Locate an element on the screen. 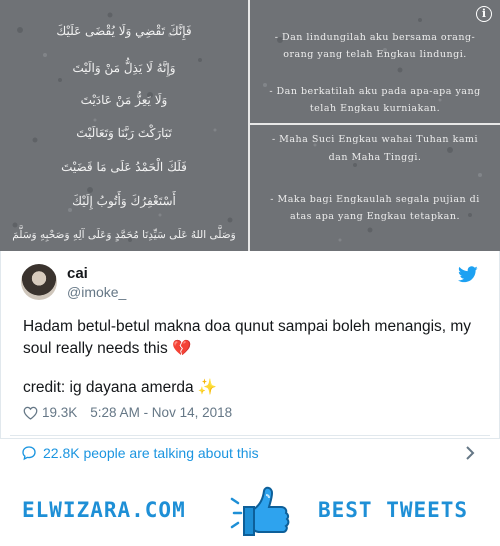 This screenshot has height=546, width=500. footer-banner: ELWIZARA.COM BEST TWEETS is located at coordinates (250, 510).